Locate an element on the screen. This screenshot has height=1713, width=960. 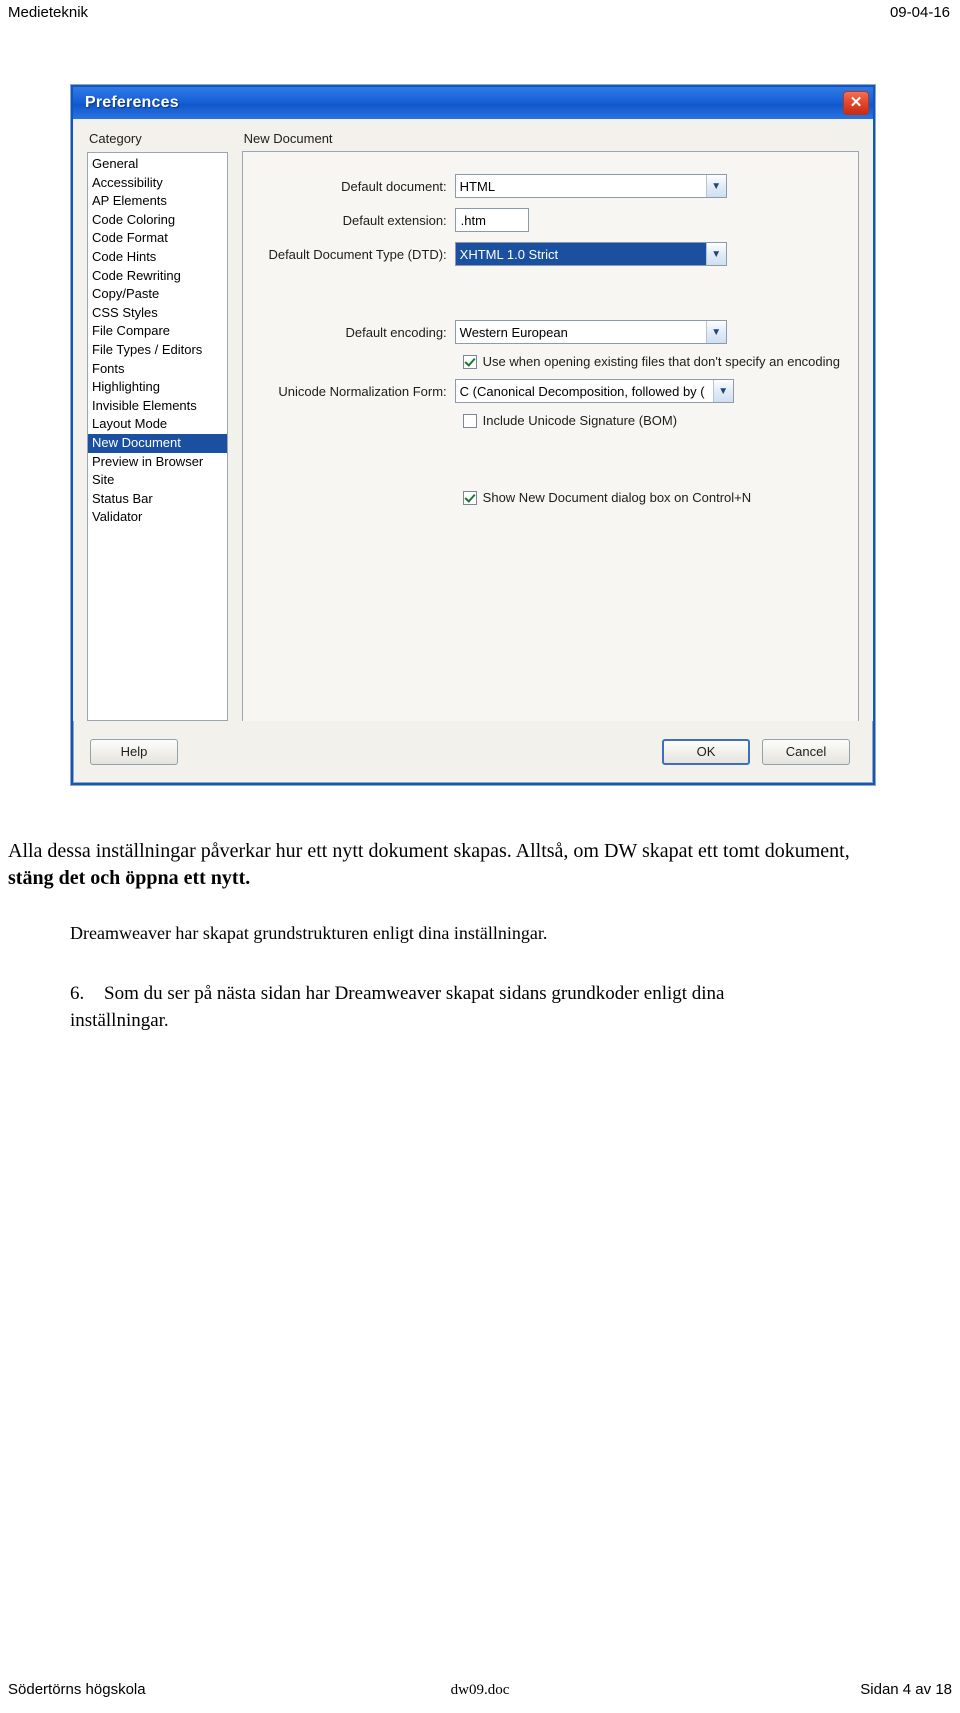
footer-institution: Södertörns högskola is located at coordinates (77, 1689).